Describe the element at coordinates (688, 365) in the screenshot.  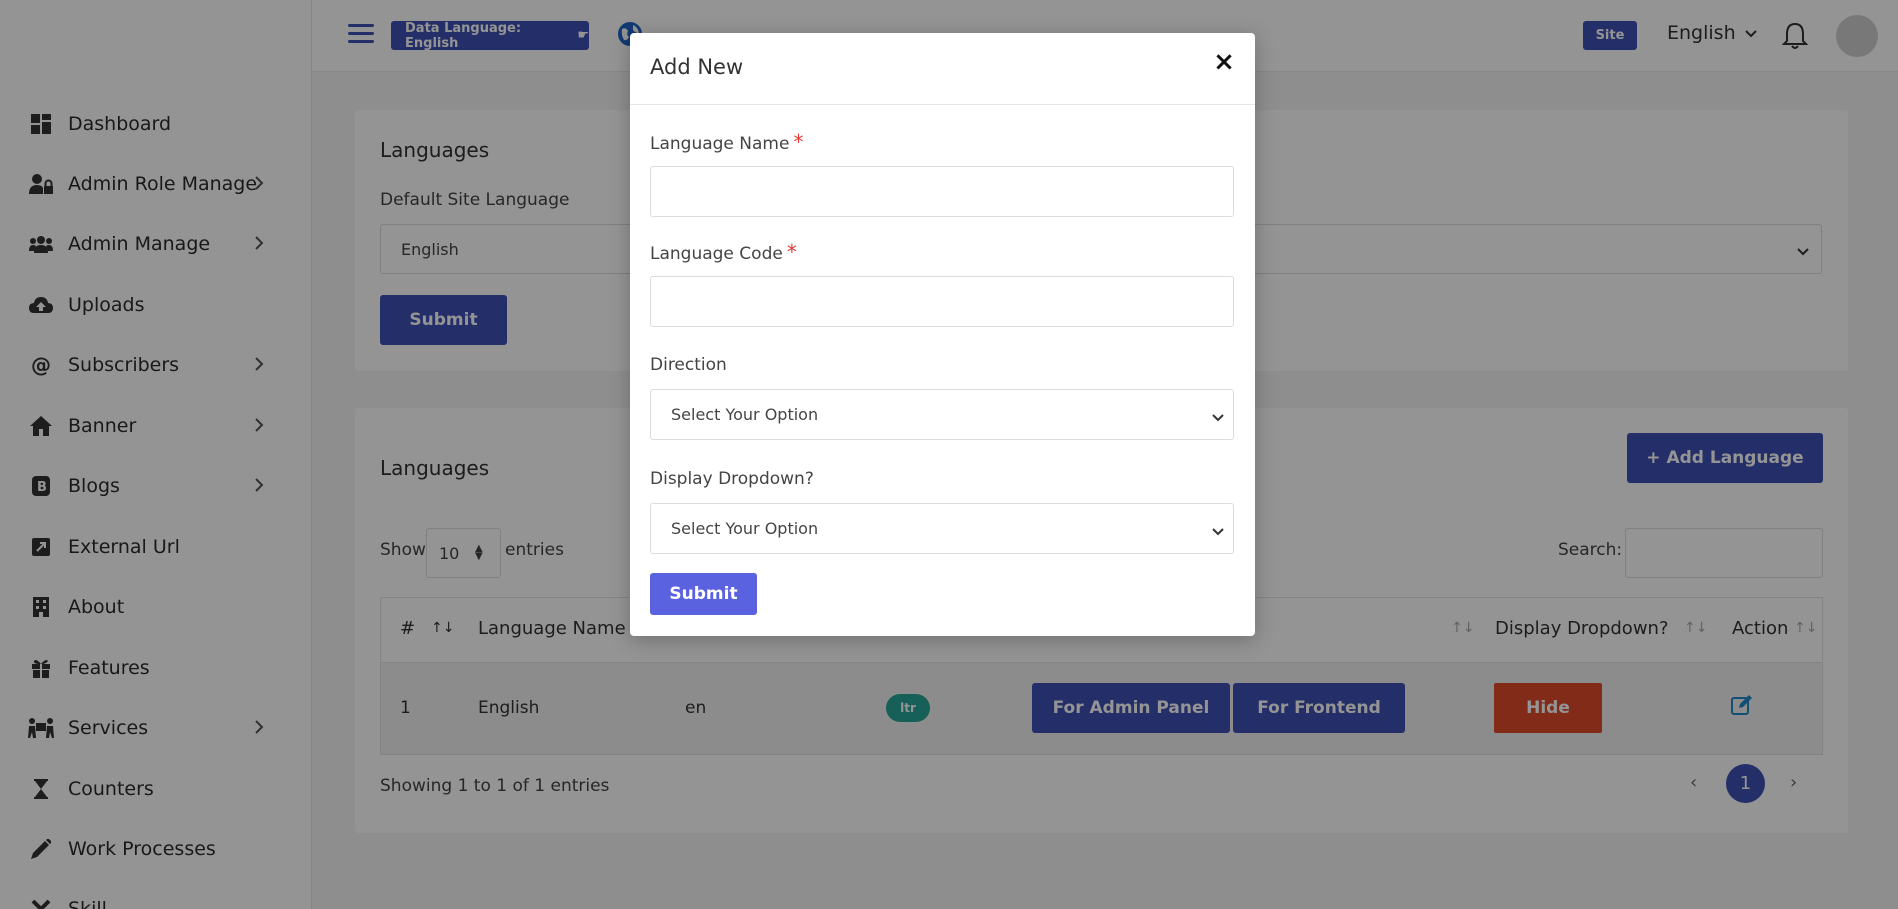
I see `direction-label: Direction` at that location.